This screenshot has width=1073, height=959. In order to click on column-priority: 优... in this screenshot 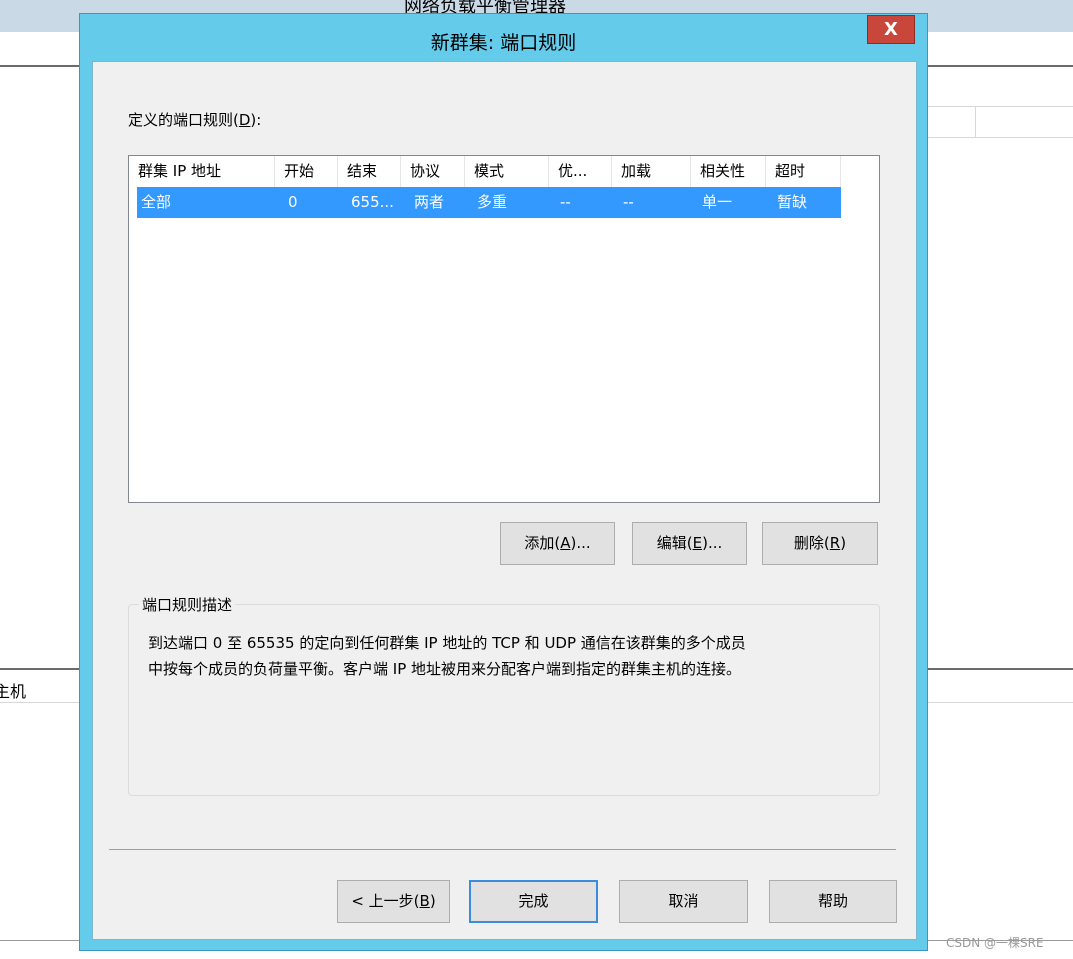, I will do `click(580, 171)`.